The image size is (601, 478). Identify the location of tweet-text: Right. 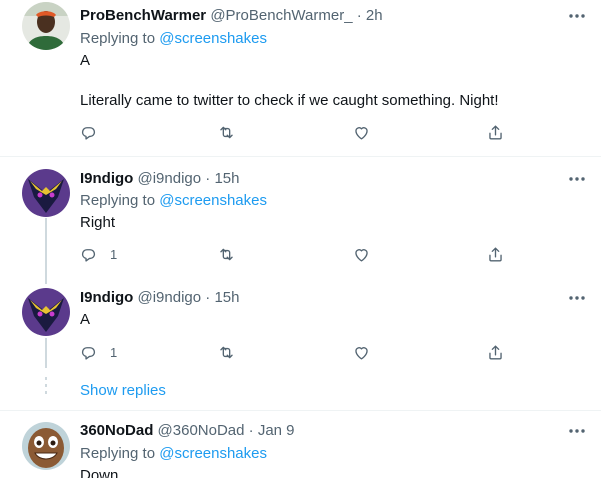
(98, 222).